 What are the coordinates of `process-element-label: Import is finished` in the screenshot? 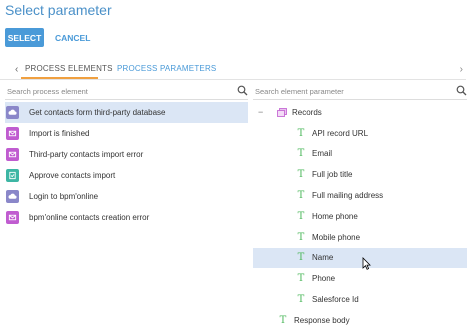 It's located at (59, 133).